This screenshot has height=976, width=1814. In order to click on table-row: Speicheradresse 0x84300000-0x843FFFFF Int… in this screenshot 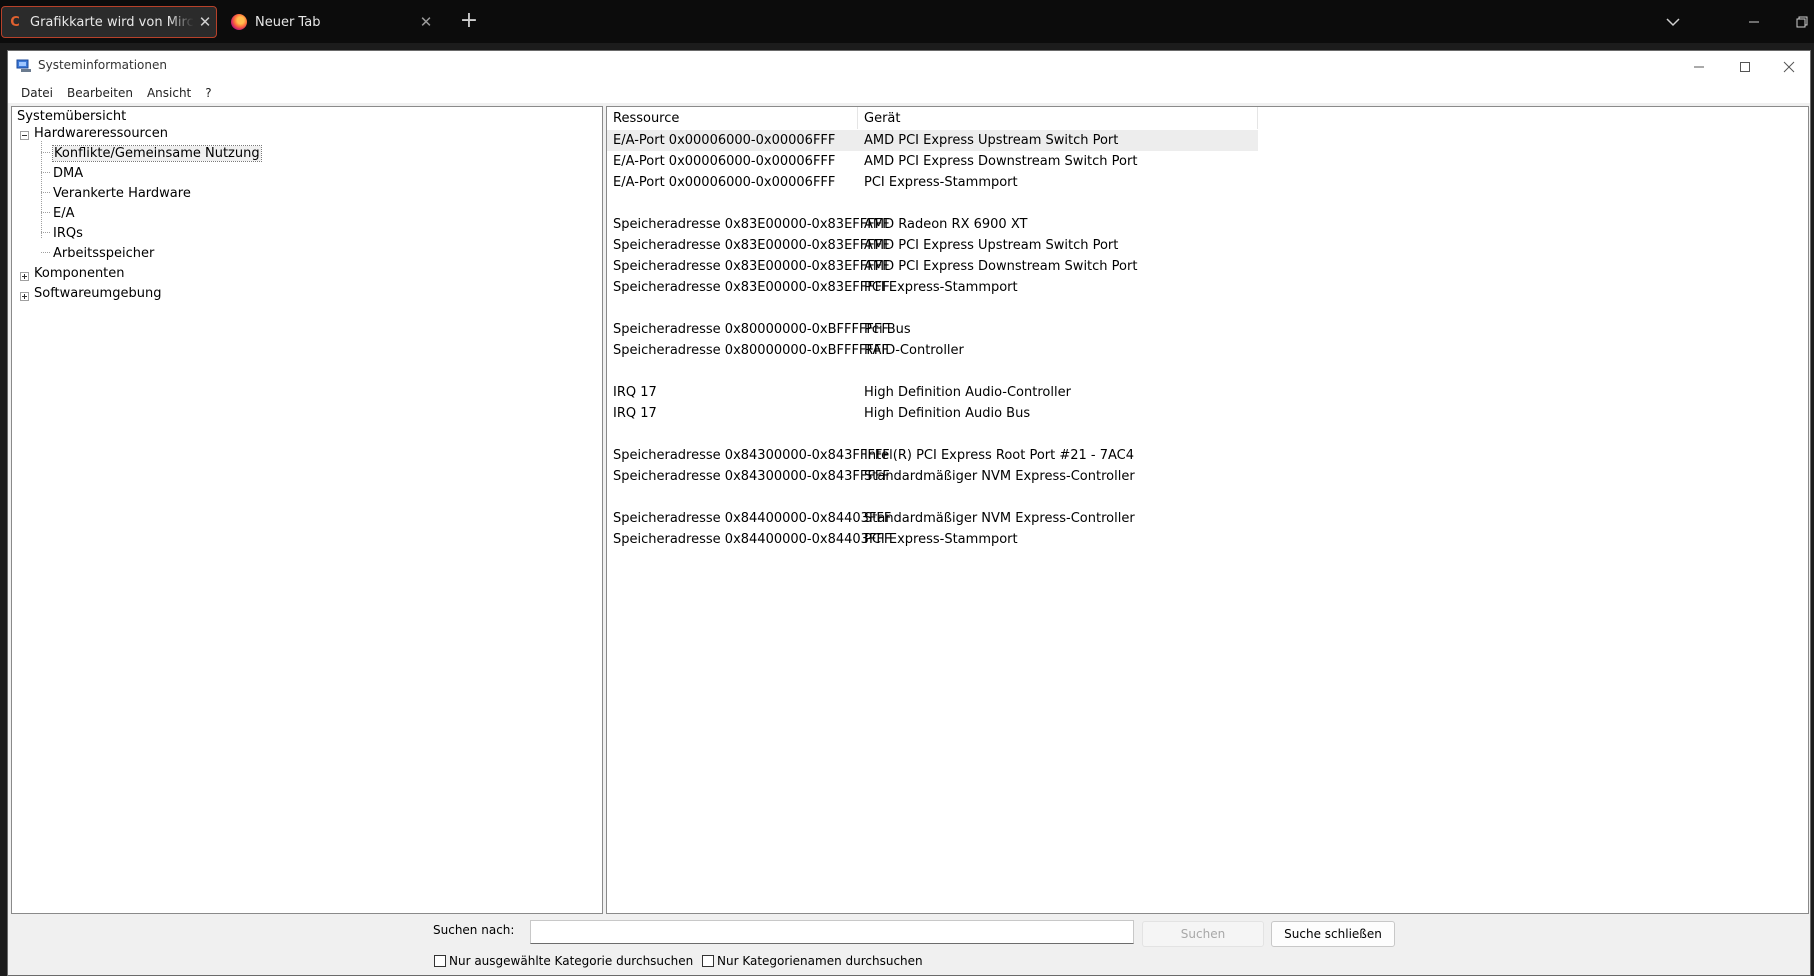, I will do `click(932, 455)`.